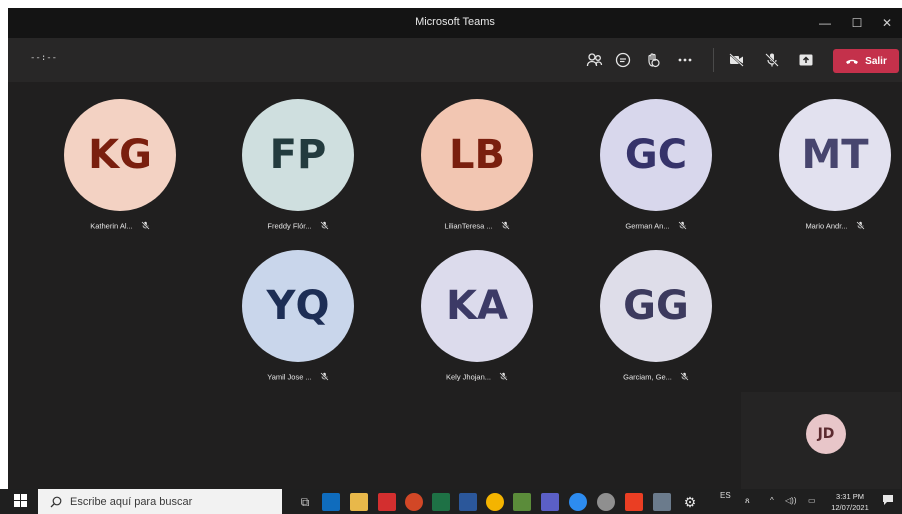 This screenshot has width=902, height=514. I want to click on acrobat-icon, so click(387, 502).